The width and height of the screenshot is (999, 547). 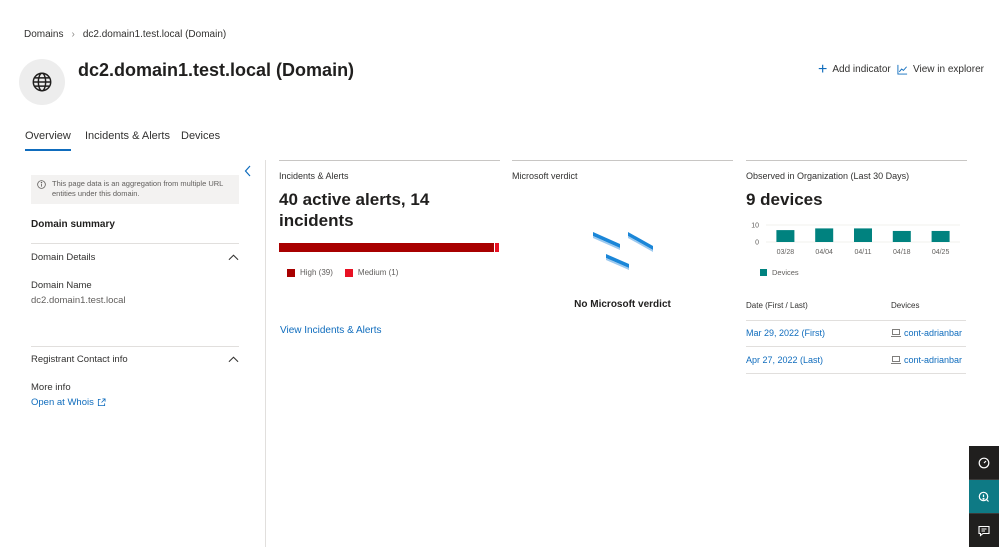 I want to click on feedback-button, so click(x=984, y=463).